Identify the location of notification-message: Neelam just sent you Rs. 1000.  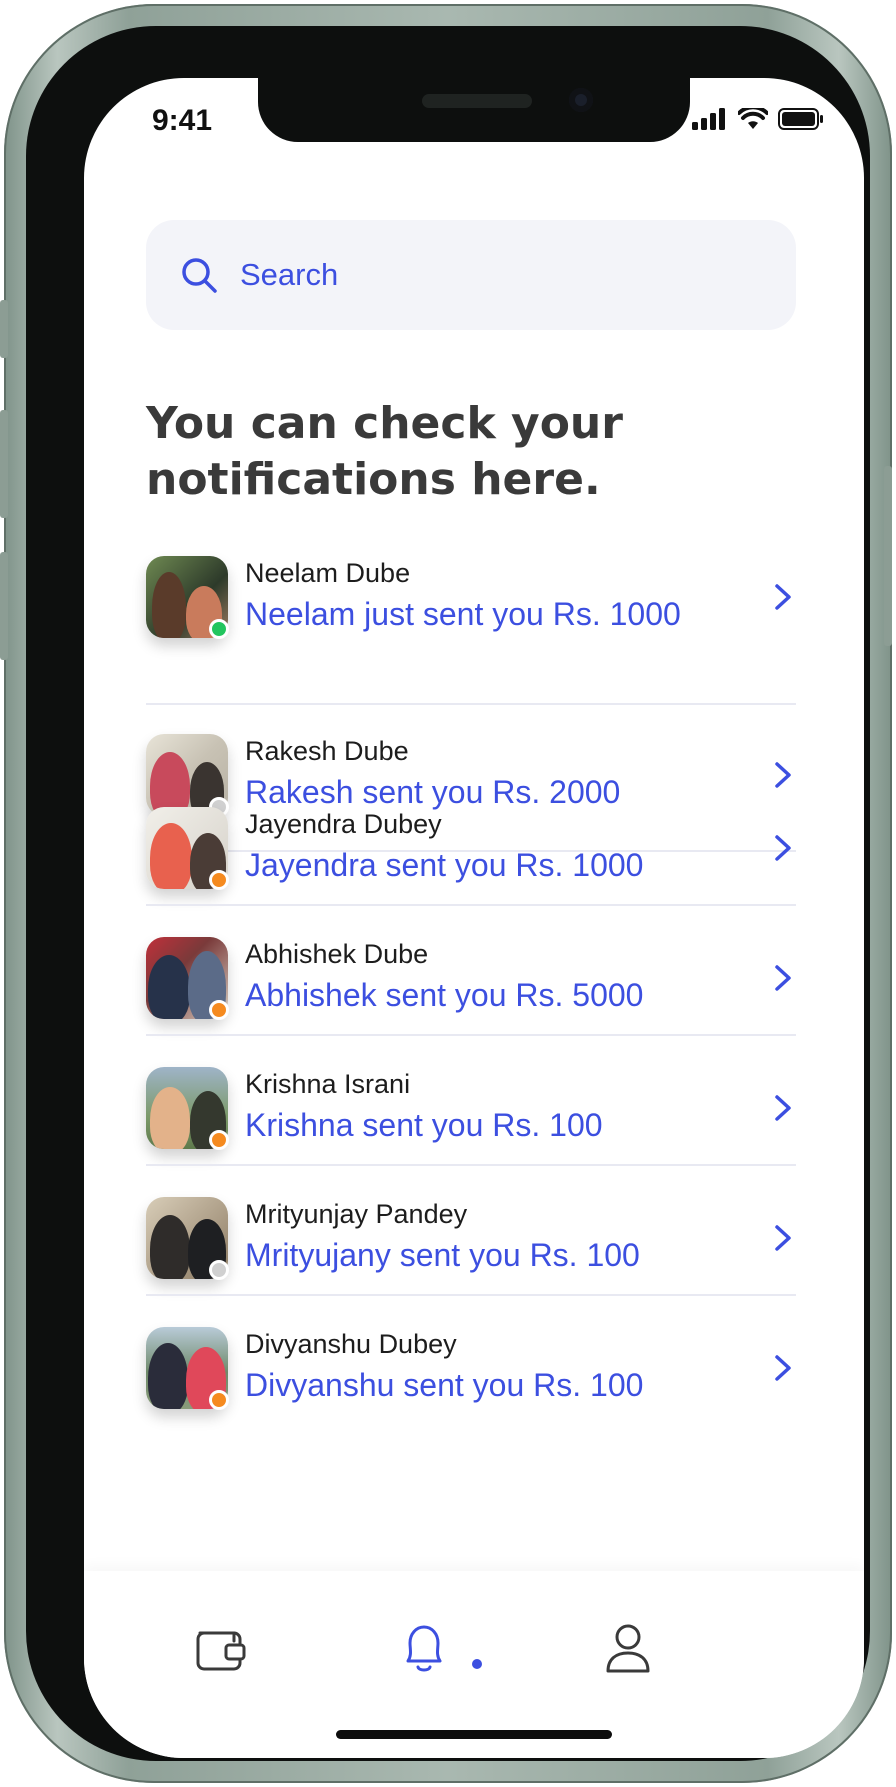
(463, 614).